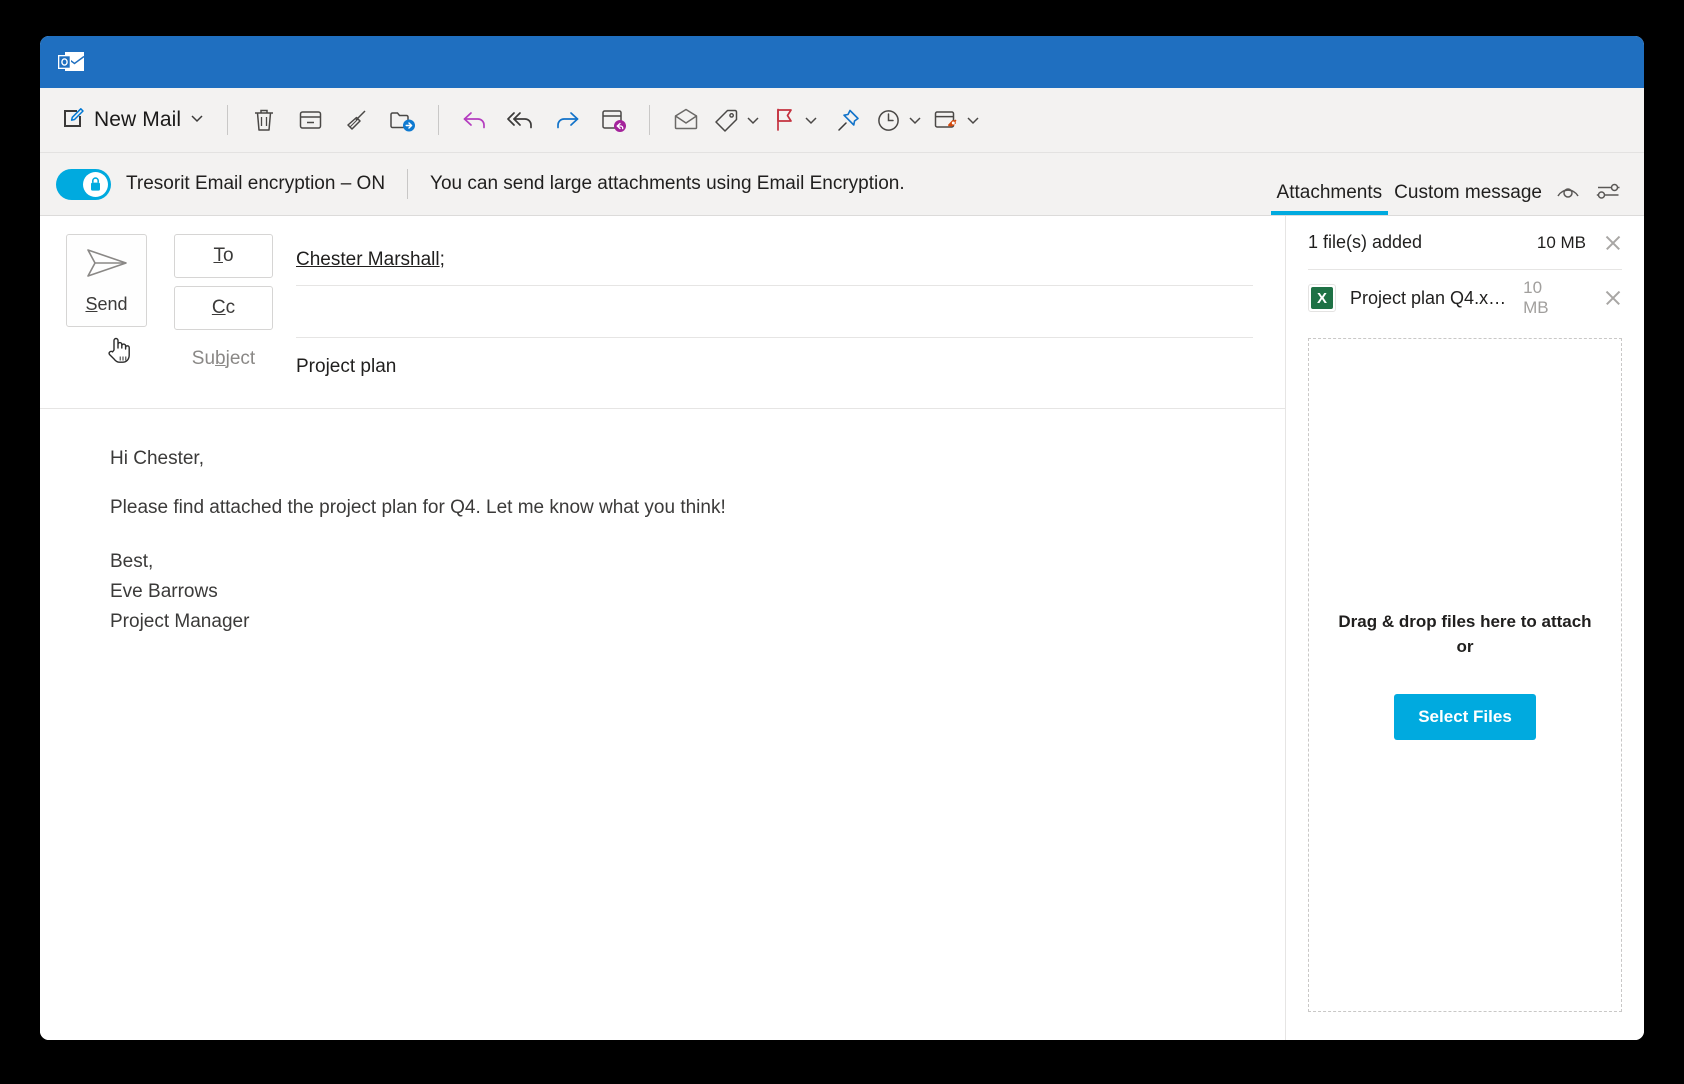 The image size is (1684, 1084). Describe the element at coordinates (915, 120) in the screenshot. I see `snooze-chevron-down-icon` at that location.